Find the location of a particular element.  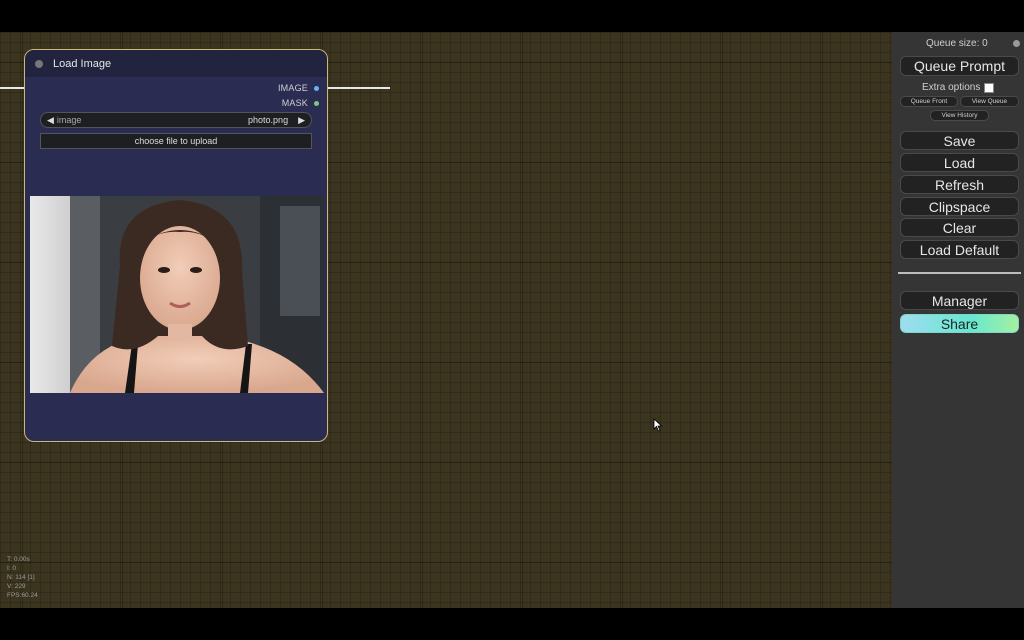

upload-button: choose file to upload is located at coordinates (176, 141).